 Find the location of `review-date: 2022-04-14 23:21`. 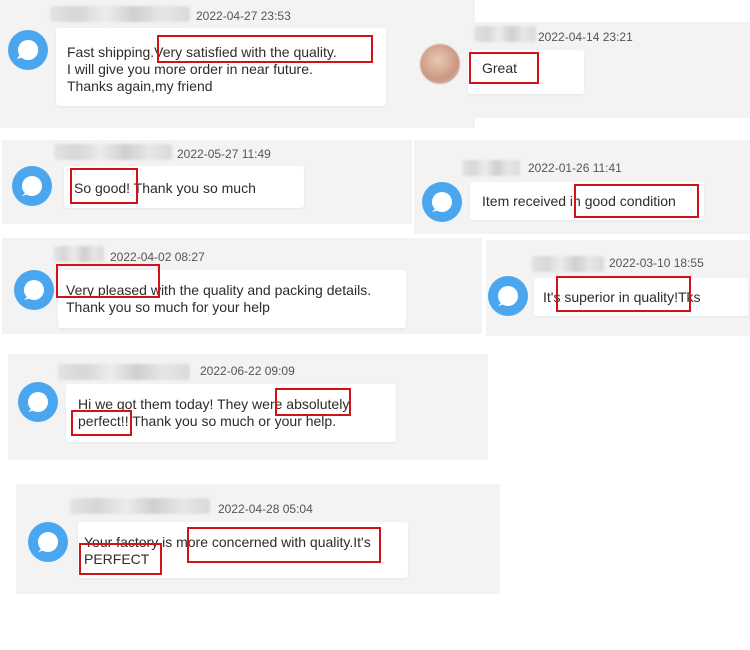

review-date: 2022-04-14 23:21 is located at coordinates (585, 37).